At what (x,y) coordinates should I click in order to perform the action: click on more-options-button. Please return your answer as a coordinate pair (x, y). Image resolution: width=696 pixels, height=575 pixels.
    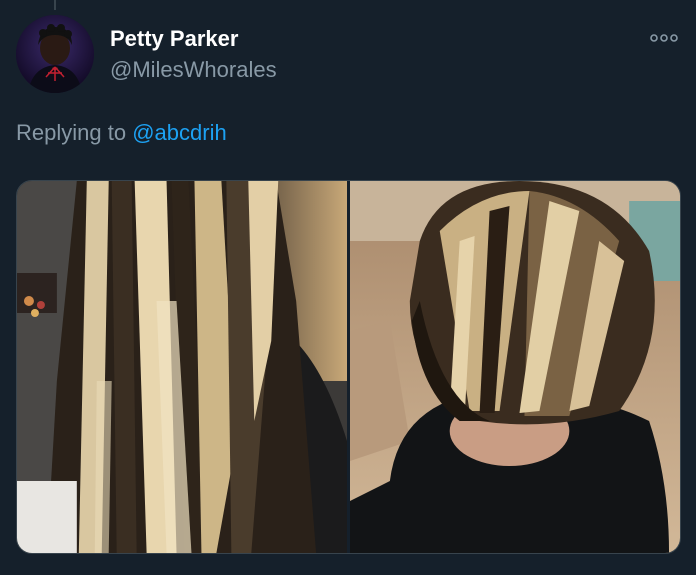
    Looking at the image, I should click on (664, 38).